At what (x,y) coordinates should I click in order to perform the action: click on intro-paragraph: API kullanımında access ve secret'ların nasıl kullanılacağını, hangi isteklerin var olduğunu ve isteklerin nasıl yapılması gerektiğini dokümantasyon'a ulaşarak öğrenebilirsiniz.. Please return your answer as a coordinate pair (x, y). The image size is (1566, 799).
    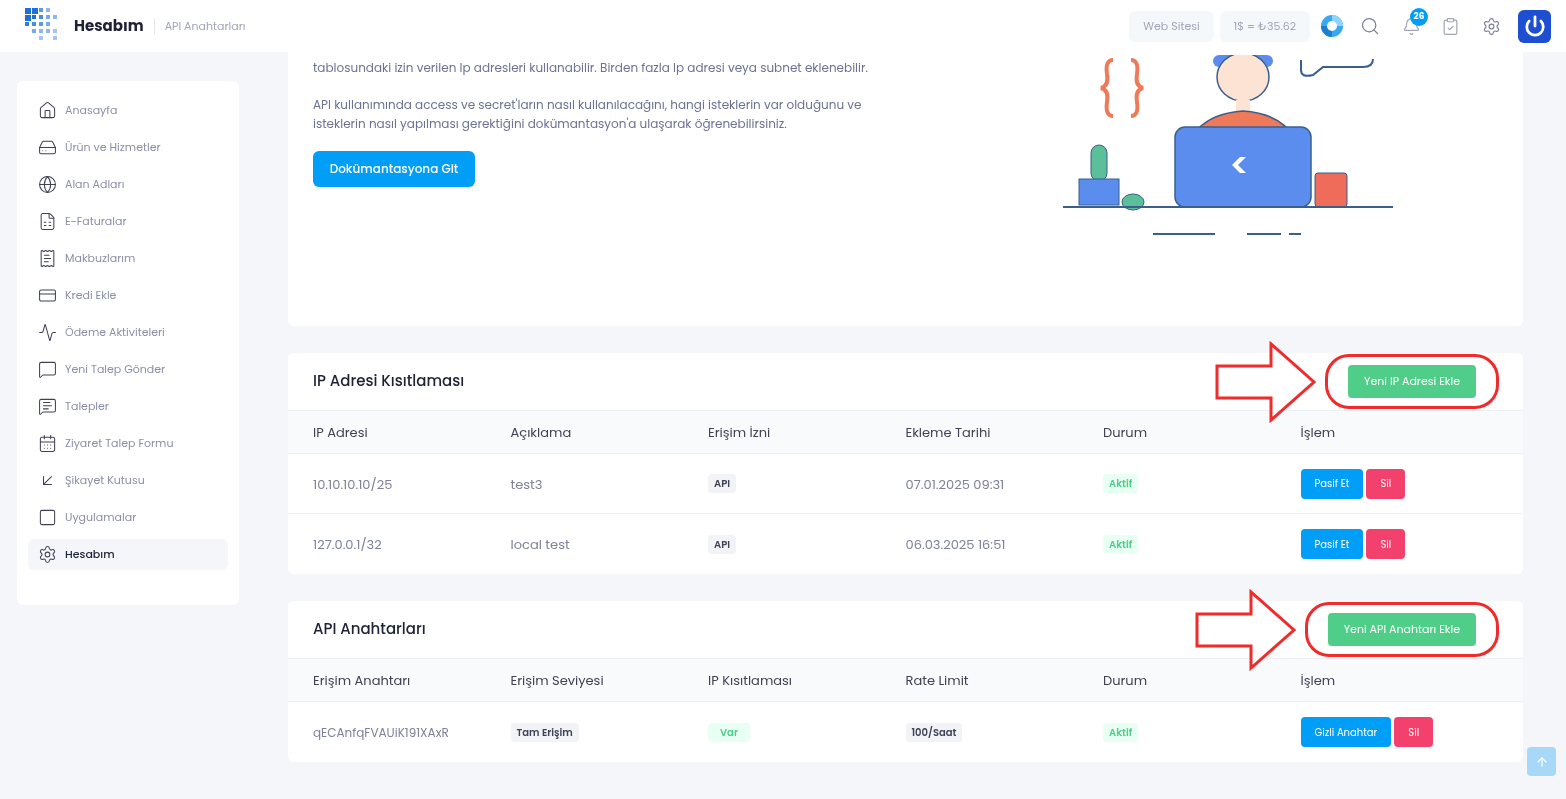
    Looking at the image, I should click on (588, 114).